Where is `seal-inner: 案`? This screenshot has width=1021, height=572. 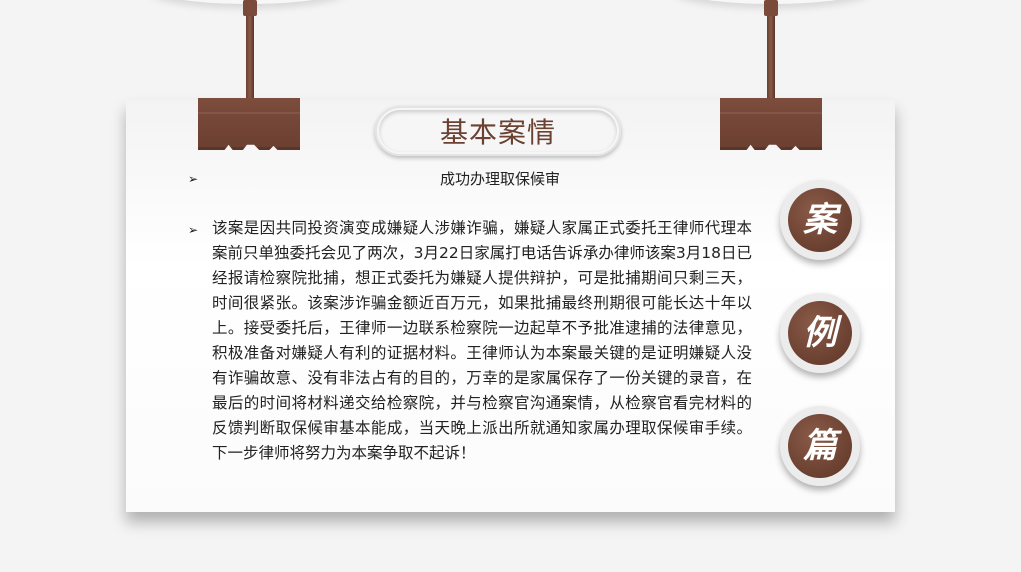 seal-inner: 案 is located at coordinates (820, 220).